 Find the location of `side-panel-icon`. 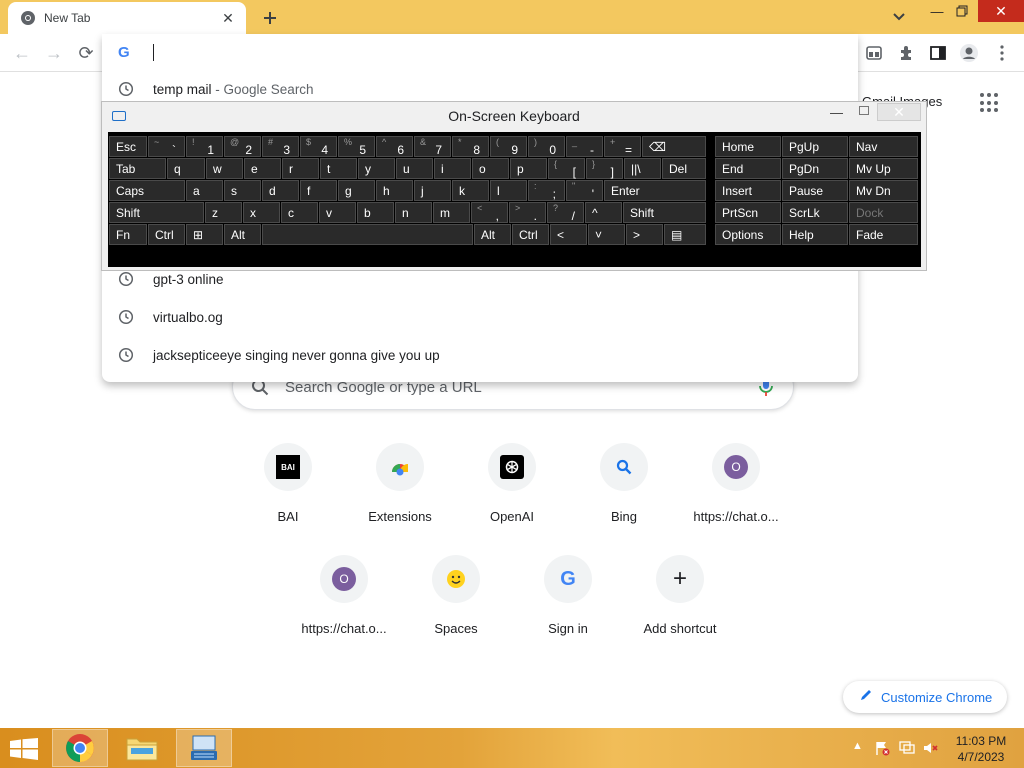

side-panel-icon is located at coordinates (938, 53).